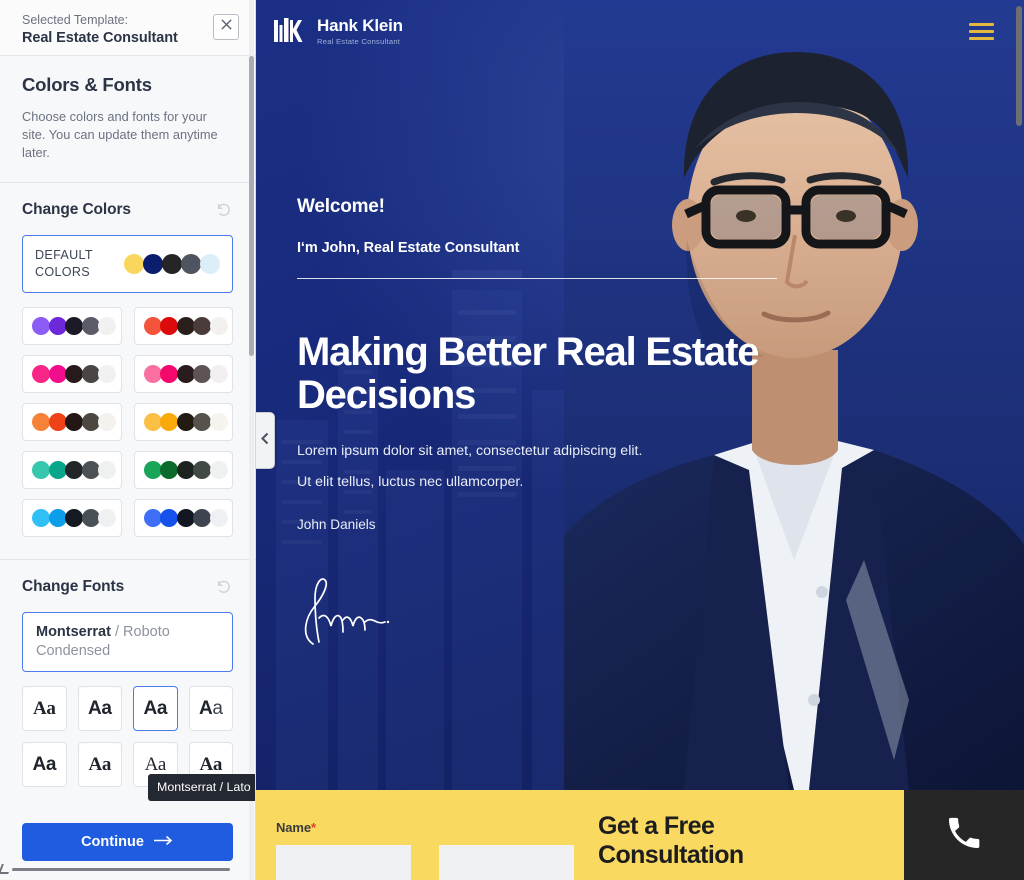 Image resolution: width=1024 pixels, height=880 pixels. I want to click on reset-fonts-icon, so click(224, 587).